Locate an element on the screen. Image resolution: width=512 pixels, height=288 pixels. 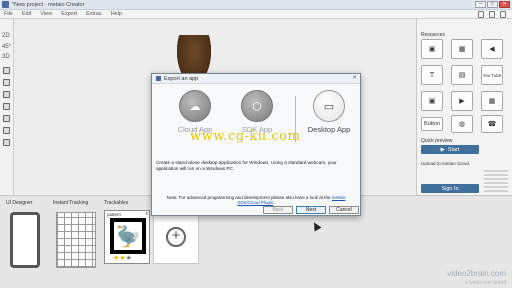
maximize-button: □ is located at coordinates (492, 4).